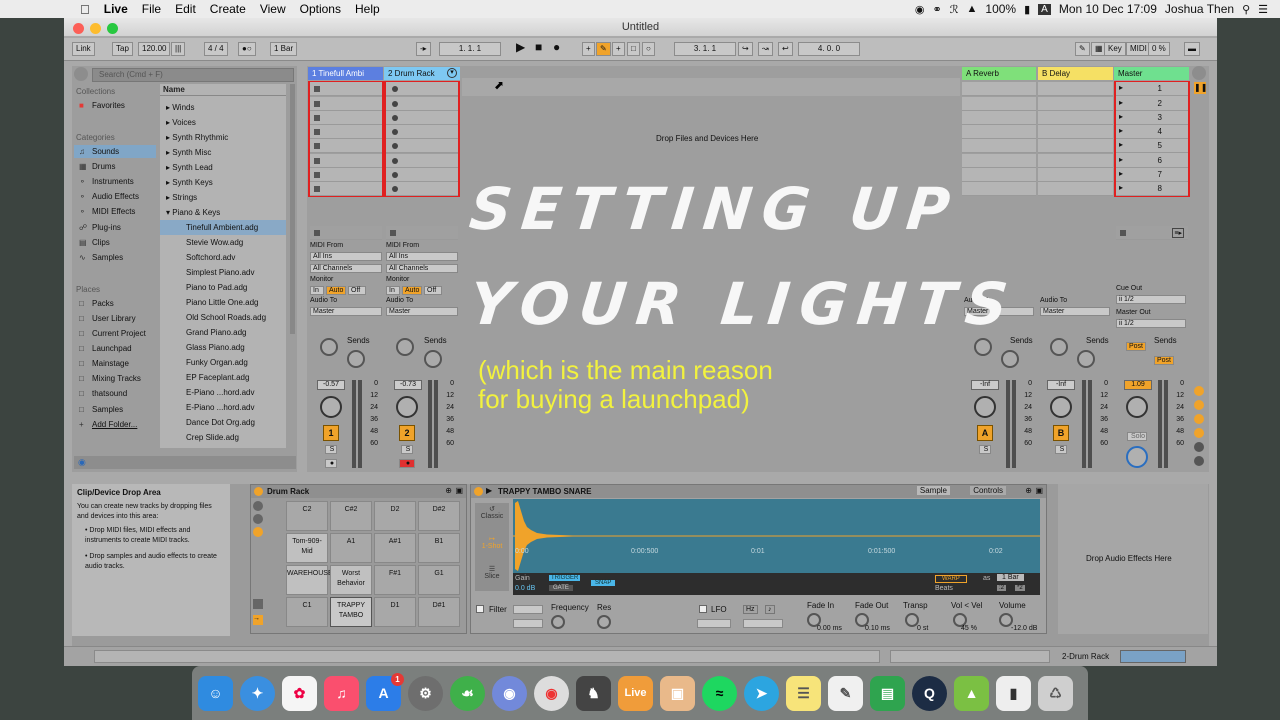  What do you see at coordinates (223, 242) in the screenshot?
I see `file-item: Stevie Wow.adg` at bounding box center [223, 242].